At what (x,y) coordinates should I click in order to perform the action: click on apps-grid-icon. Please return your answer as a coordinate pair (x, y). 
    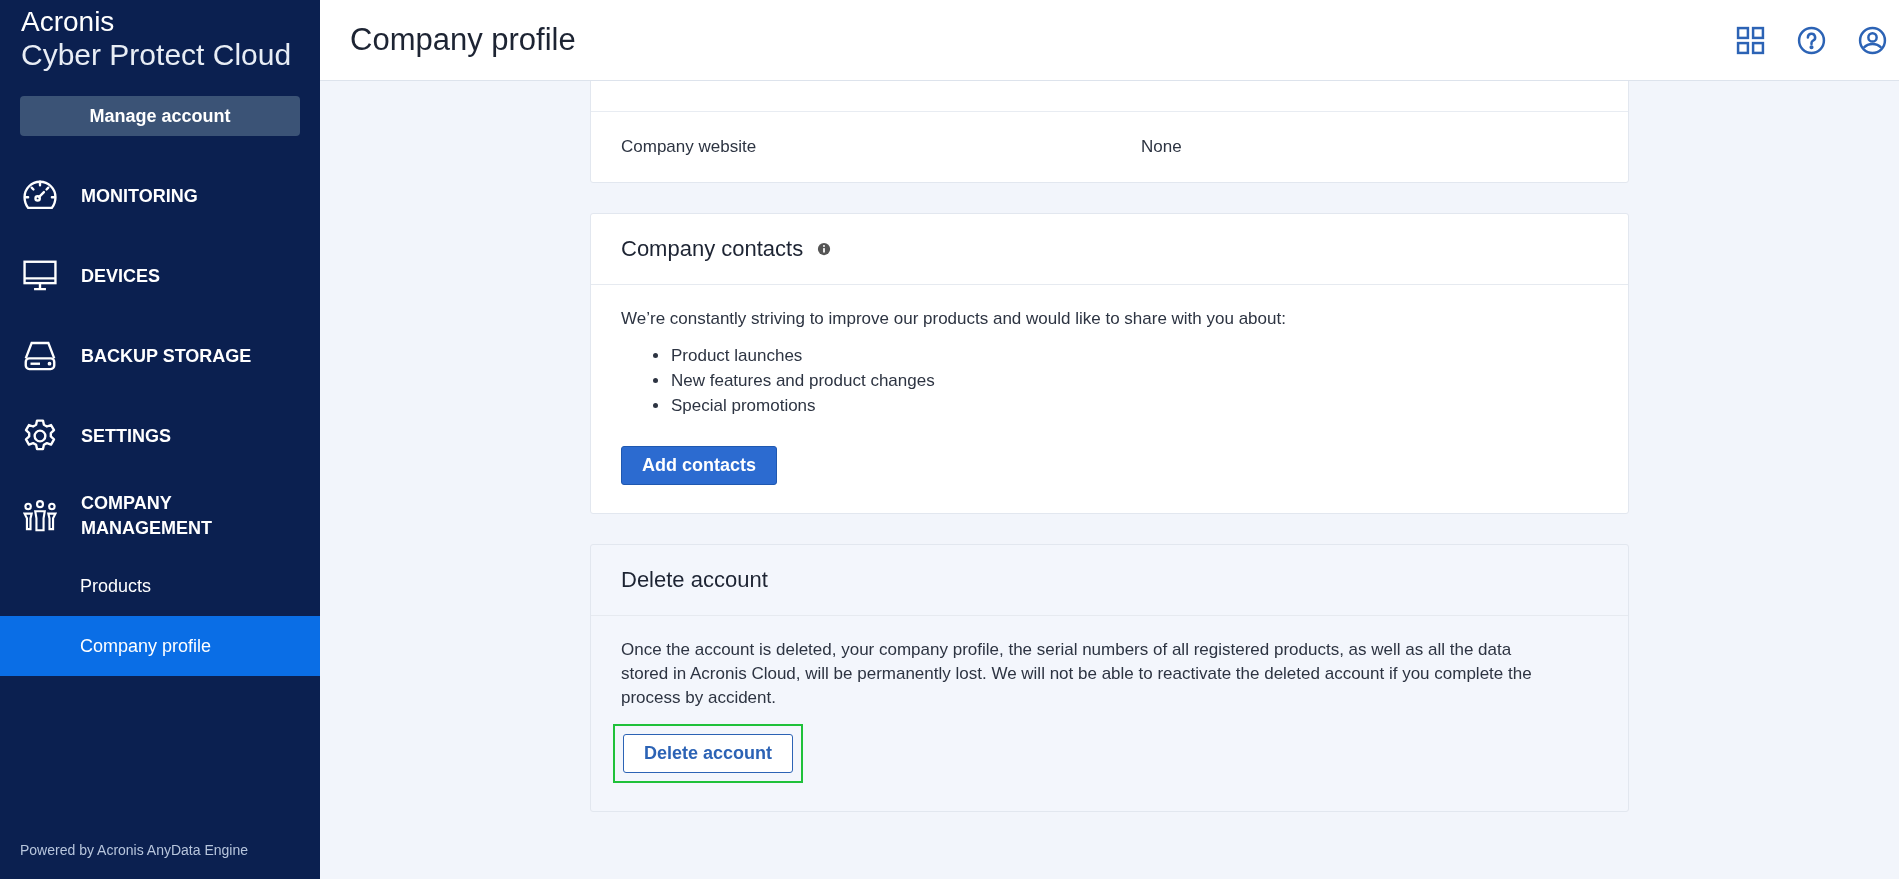
    Looking at the image, I should click on (1750, 40).